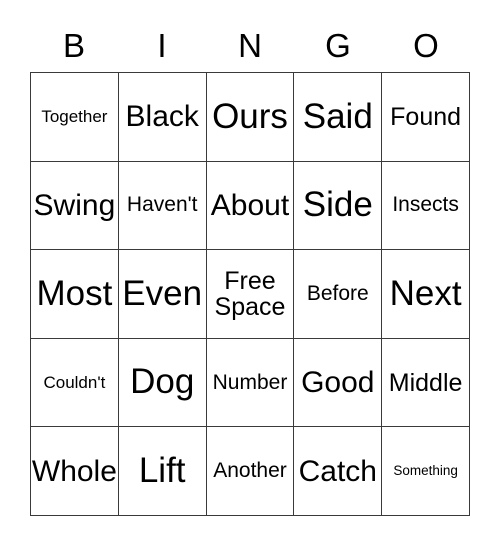  I want to click on bingo-cell-label: Something, so click(425, 471).